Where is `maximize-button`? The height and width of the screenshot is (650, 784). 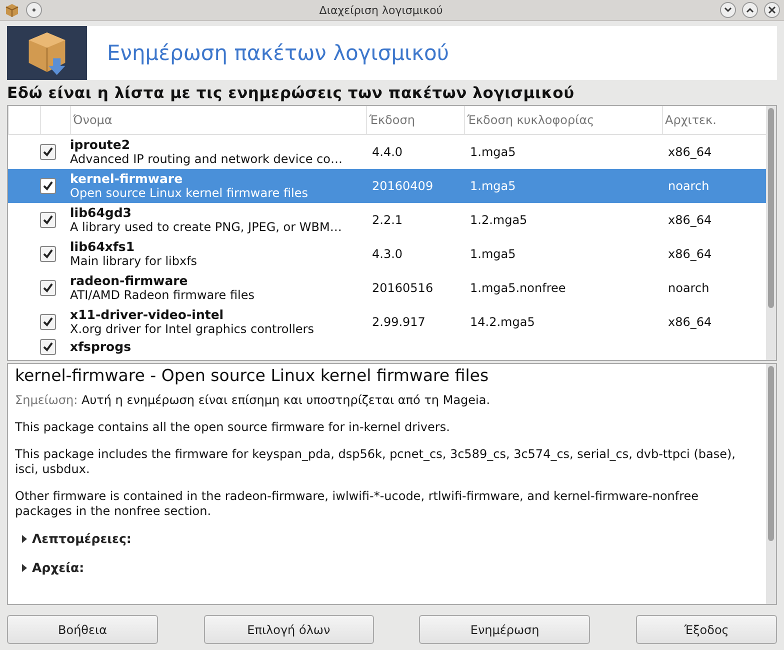 maximize-button is located at coordinates (750, 10).